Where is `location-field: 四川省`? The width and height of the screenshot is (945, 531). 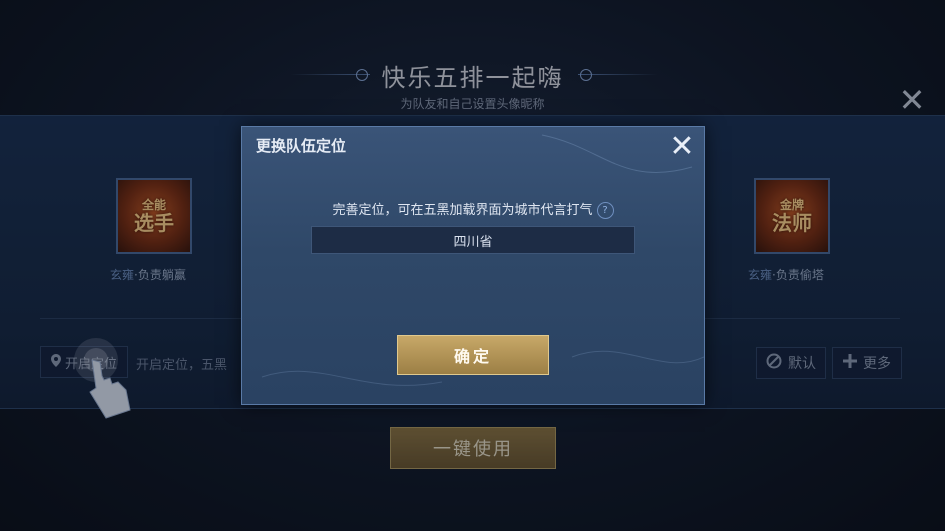 location-field: 四川省 is located at coordinates (473, 240).